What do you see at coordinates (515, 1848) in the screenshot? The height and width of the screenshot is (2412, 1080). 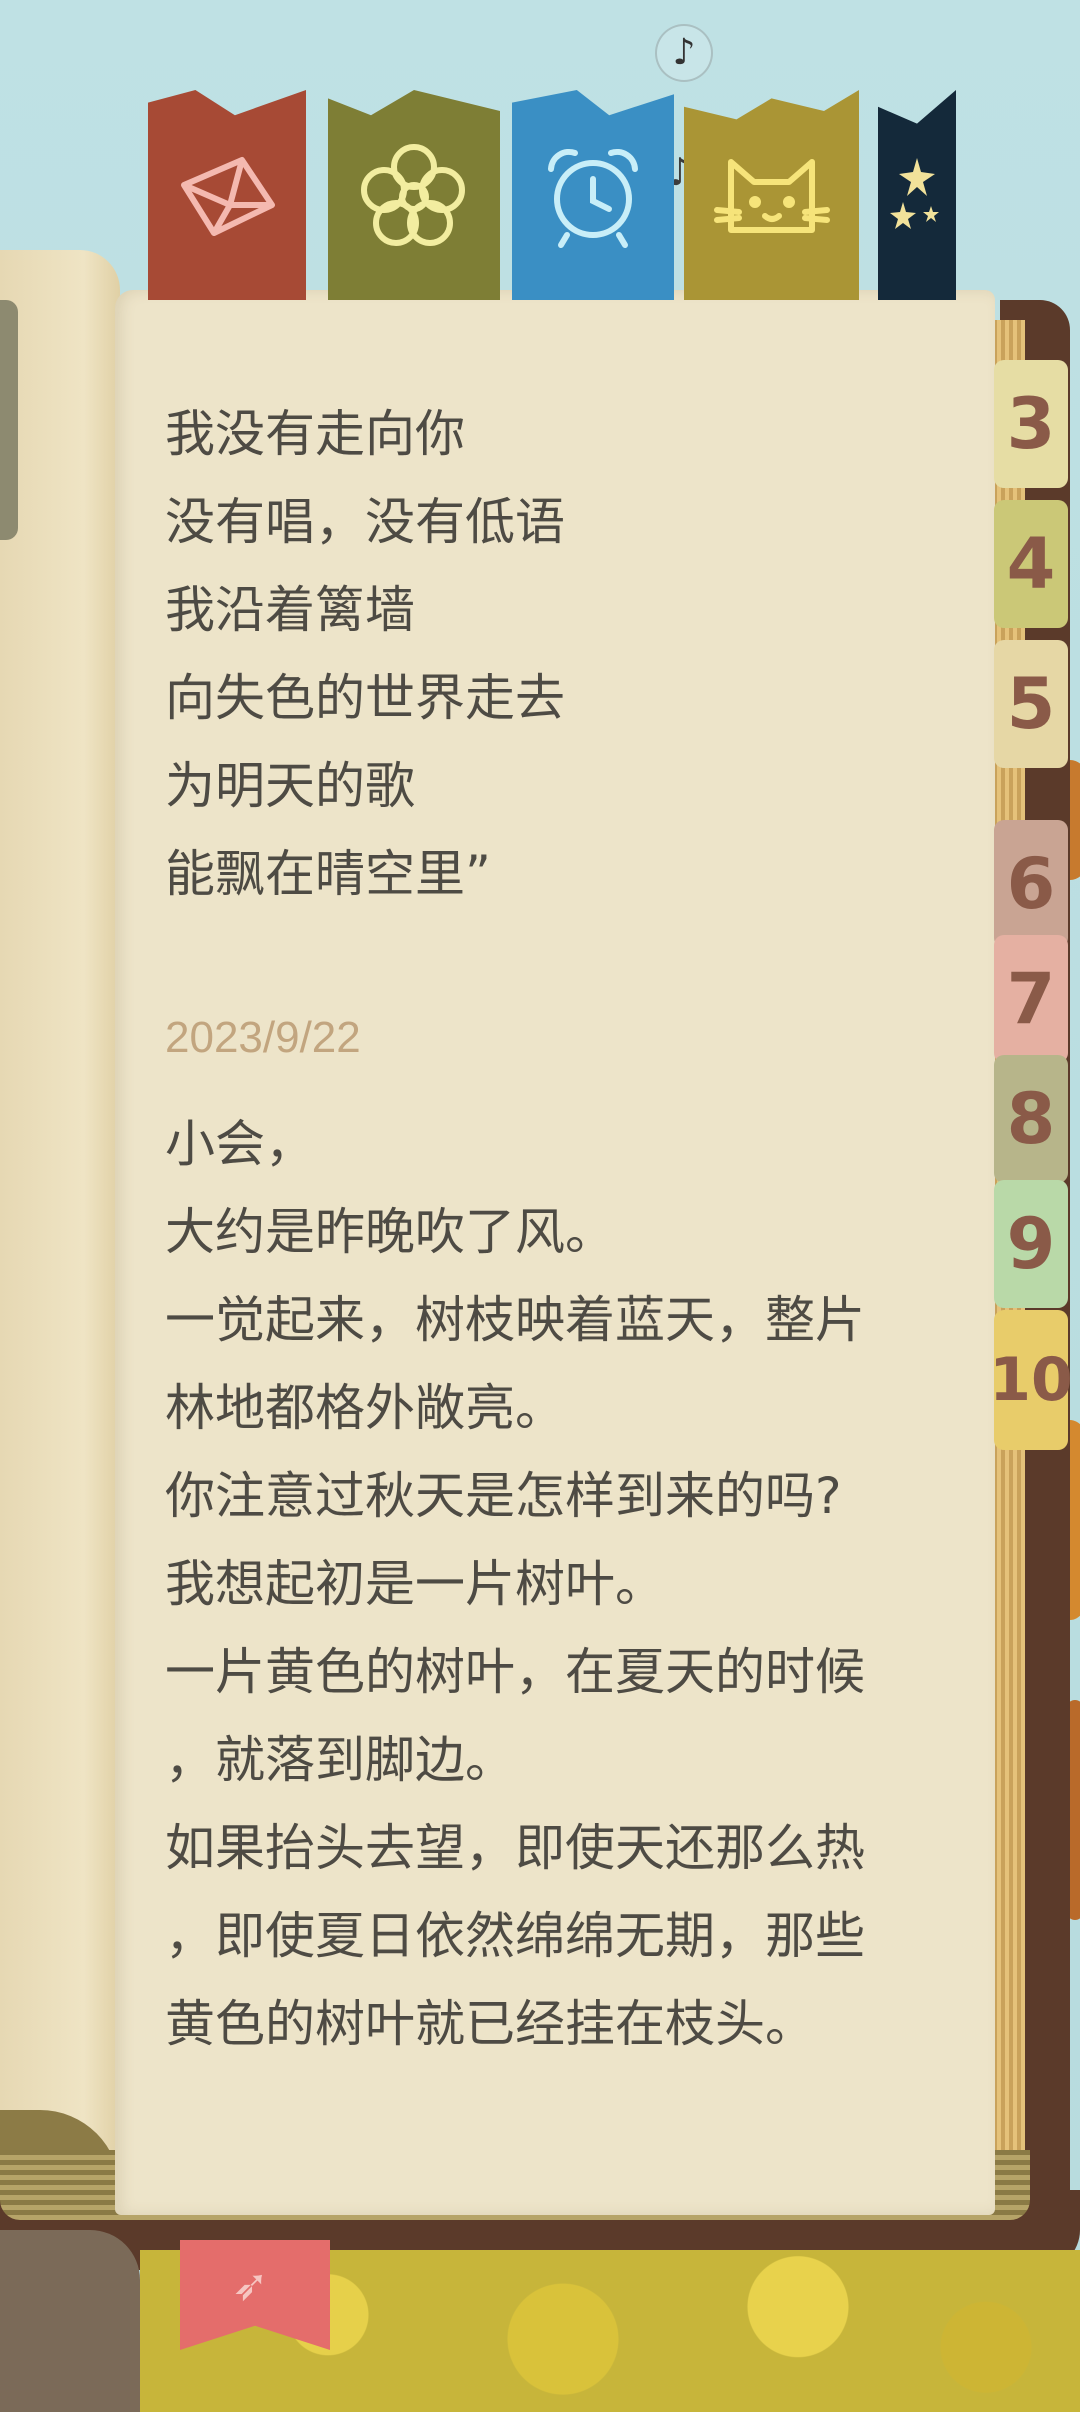 I see `entry-line: 如果抬头去望，即使天还那么热` at bounding box center [515, 1848].